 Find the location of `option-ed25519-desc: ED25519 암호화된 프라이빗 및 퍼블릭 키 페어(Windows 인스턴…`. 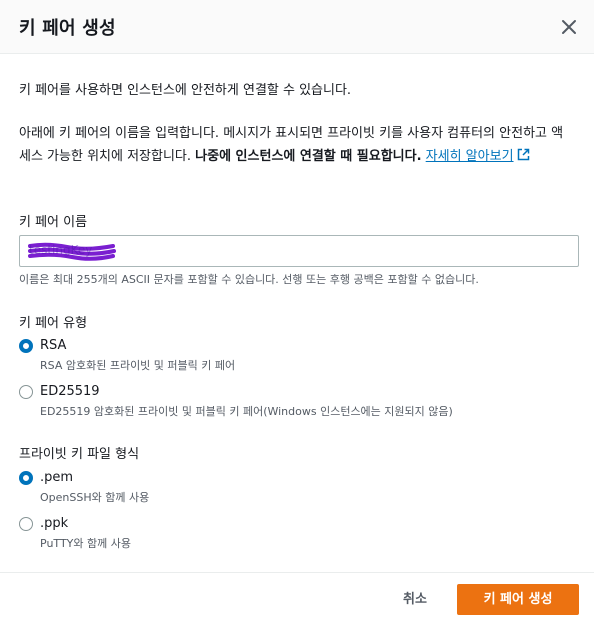

option-ed25519-desc: ED25519 암호화된 프라이빗 및 퍼블릭 키 페어(Windows 인스턴… is located at coordinates (246, 411).